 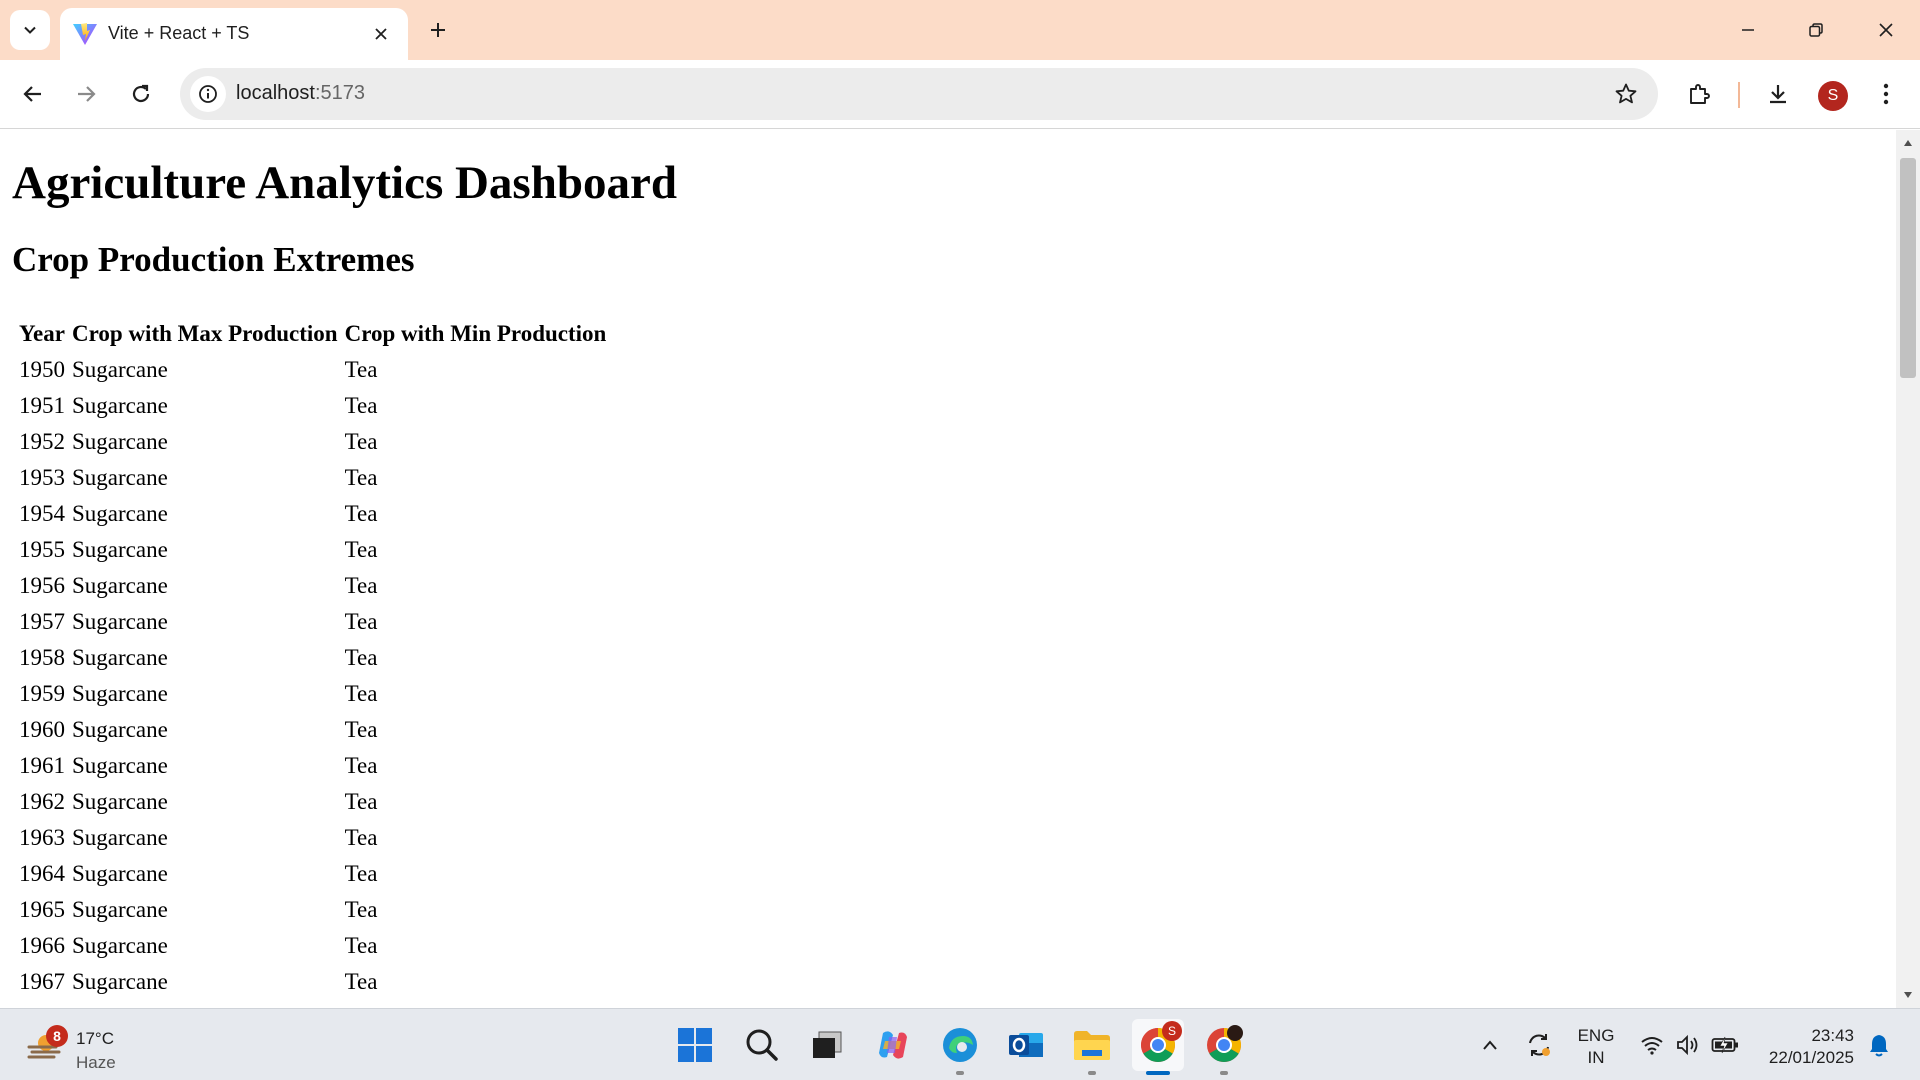 I want to click on weather-widget: 8 17°C Haze, so click(x=94, y=1045).